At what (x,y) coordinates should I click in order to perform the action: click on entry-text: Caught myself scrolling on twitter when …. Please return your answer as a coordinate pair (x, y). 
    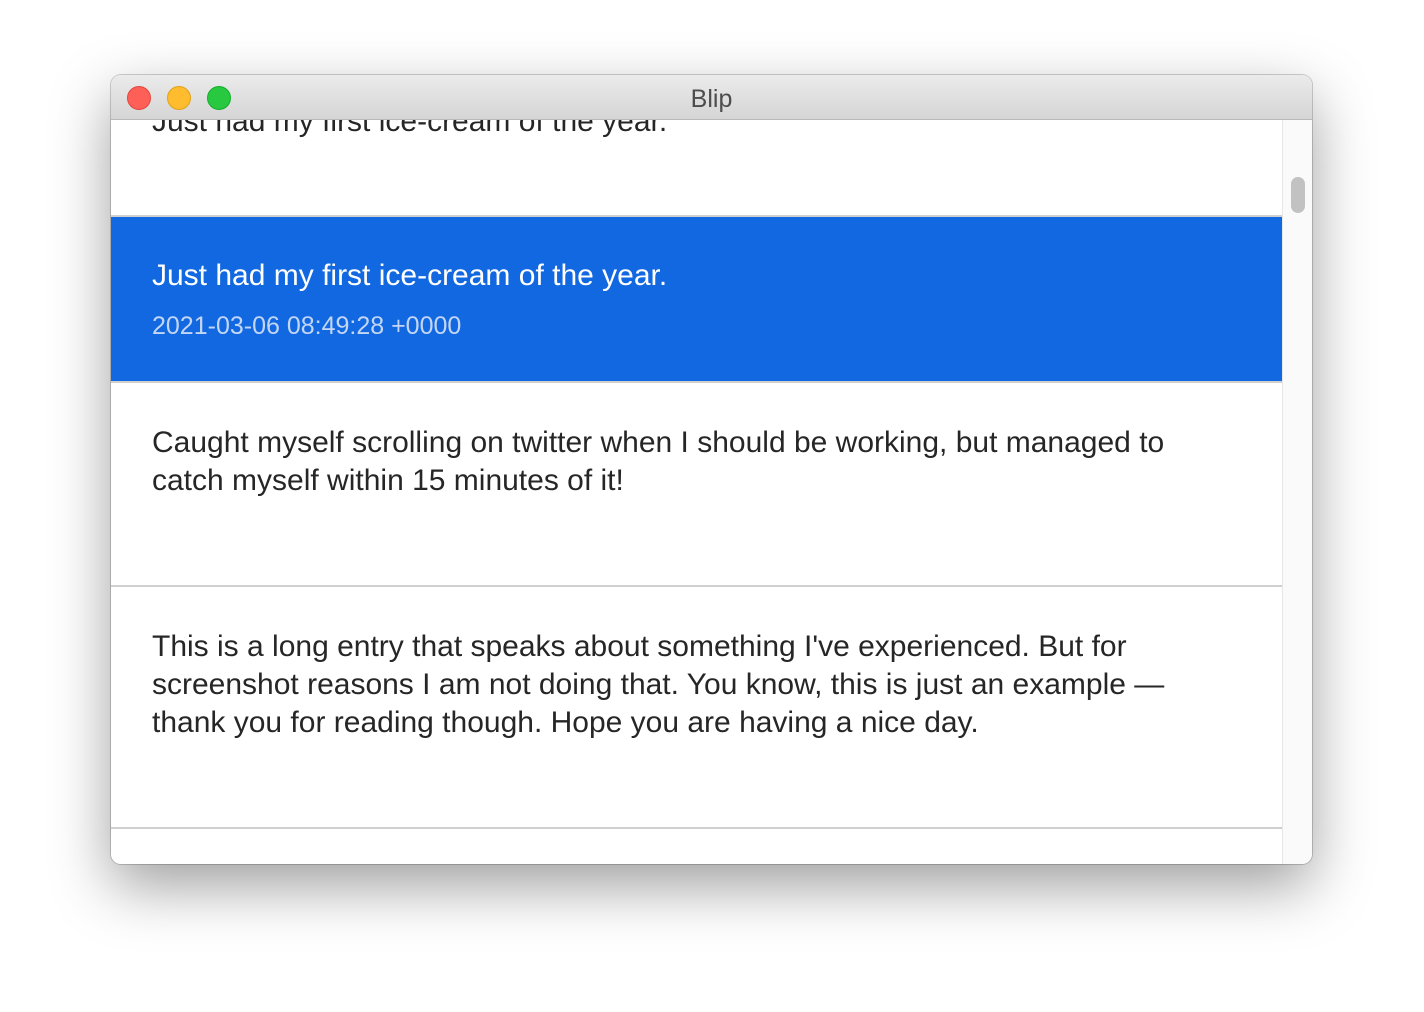
    Looking at the image, I should click on (658, 461).